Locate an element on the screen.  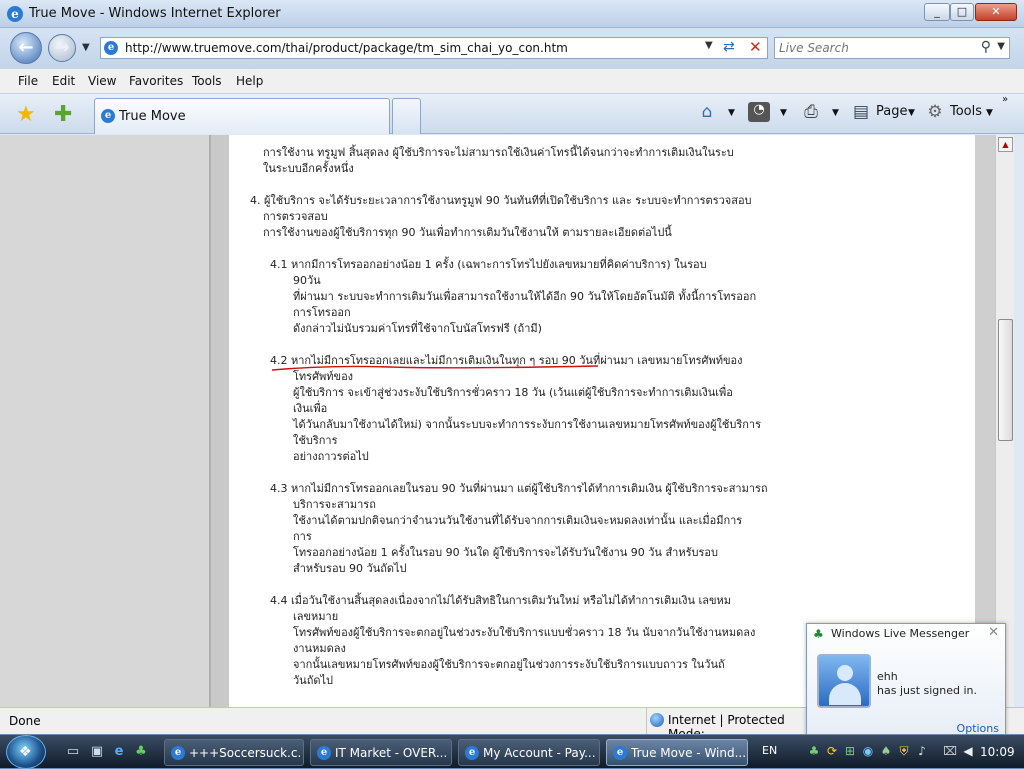
tray-audio-device-icon: ♪ is located at coordinates (922, 752).